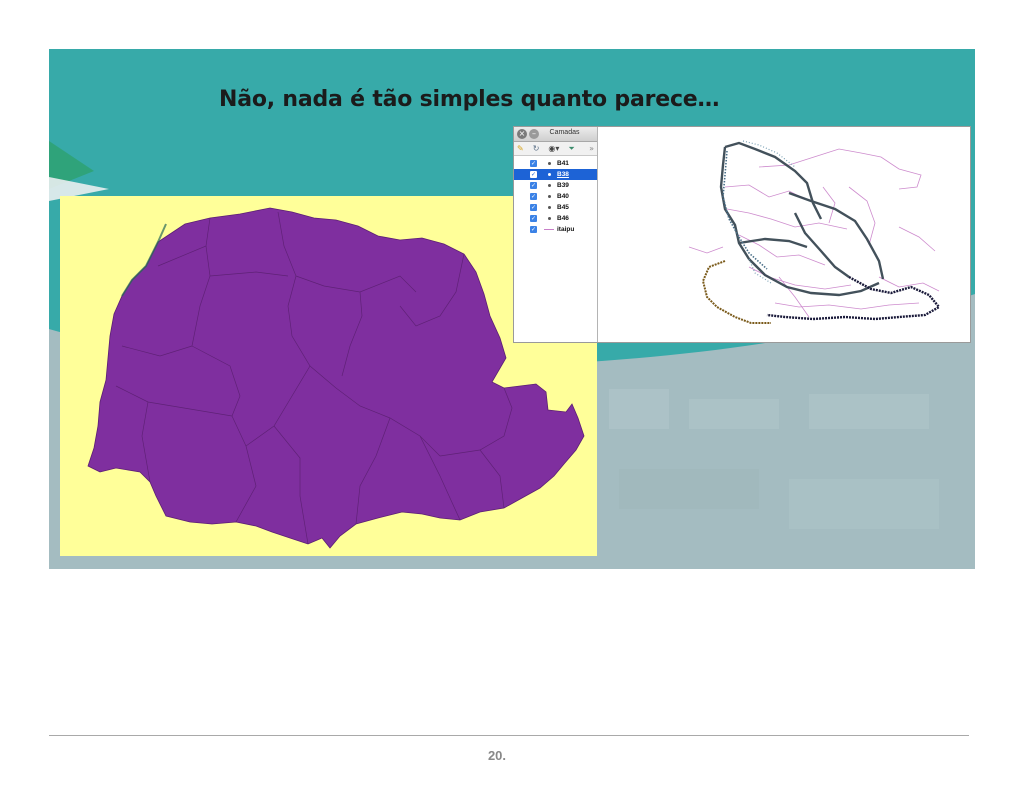 Image resolution: width=1024 pixels, height=791 pixels. I want to click on layer-item-b40: ✓ B40, so click(555, 196).